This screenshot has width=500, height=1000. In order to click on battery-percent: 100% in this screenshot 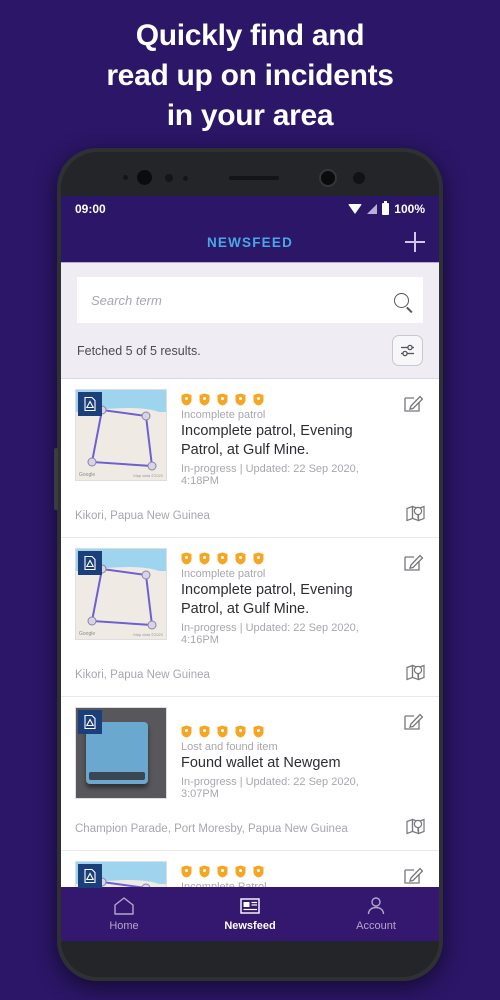, I will do `click(409, 209)`.